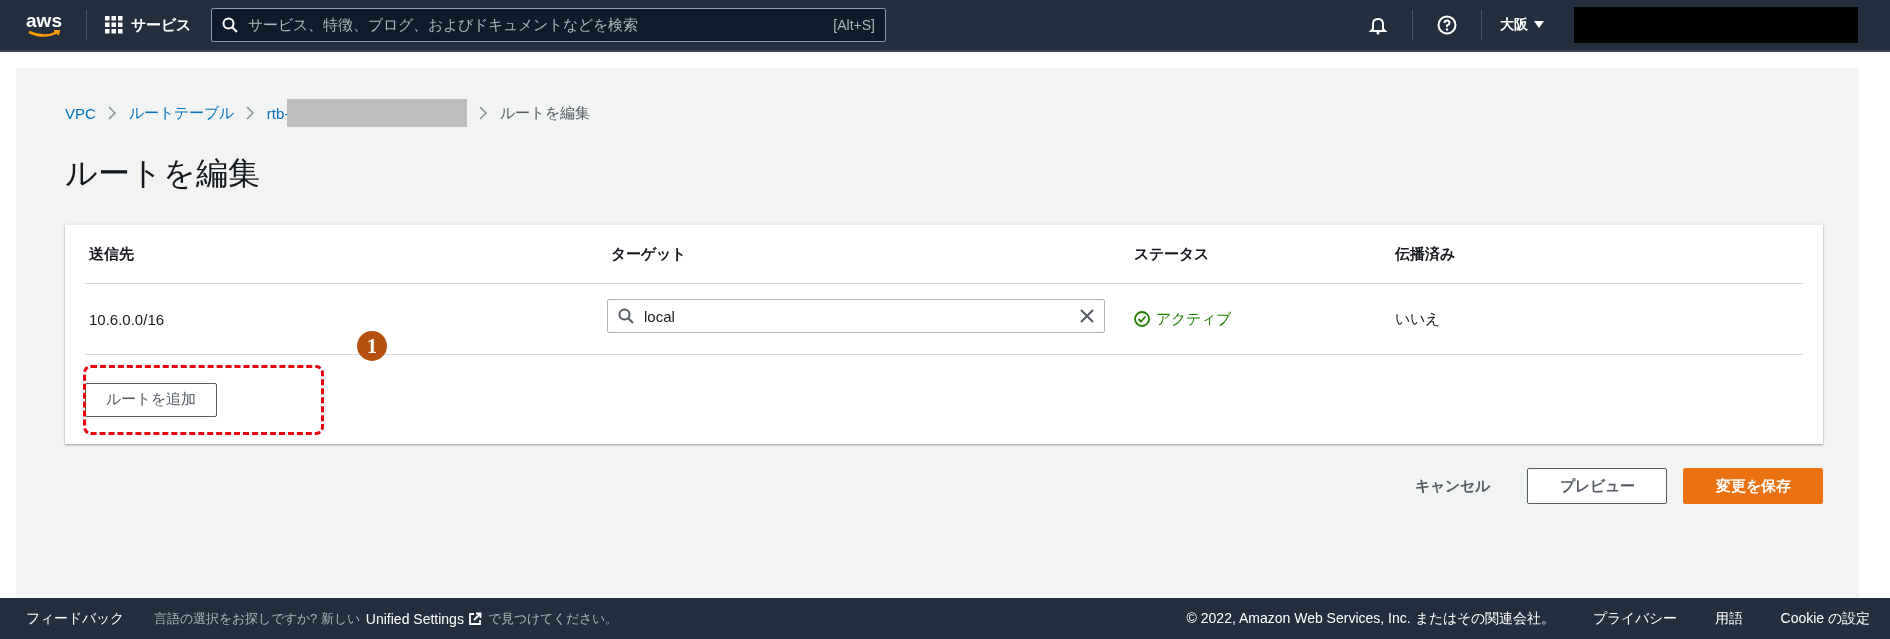 The image size is (1890, 639). What do you see at coordinates (111, 253) in the screenshot?
I see `column-header: 送信先` at bounding box center [111, 253].